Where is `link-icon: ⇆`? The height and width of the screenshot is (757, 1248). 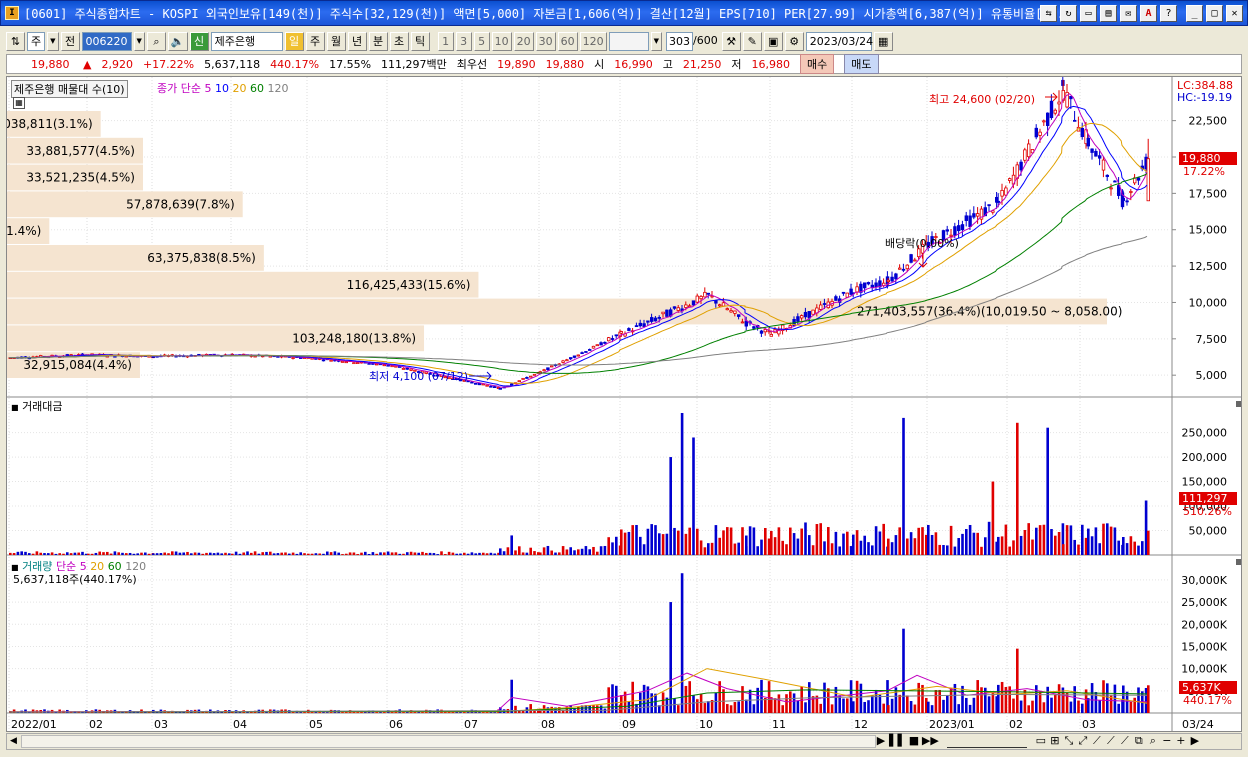 link-icon: ⇆ is located at coordinates (1048, 13).